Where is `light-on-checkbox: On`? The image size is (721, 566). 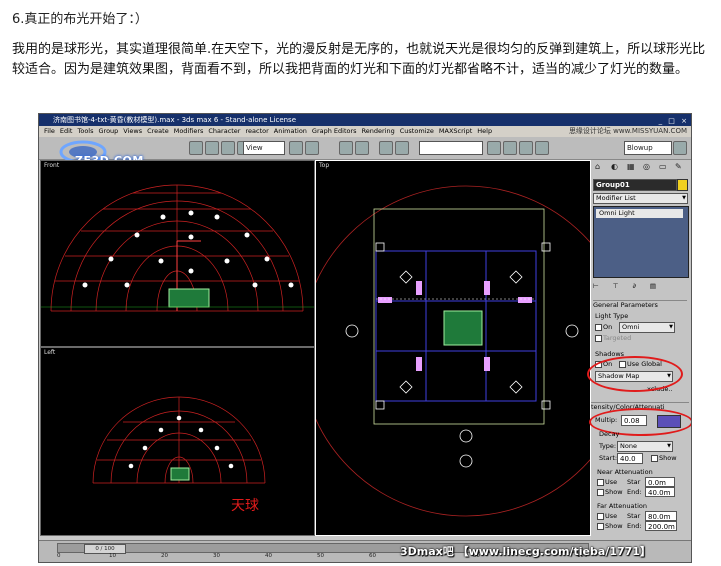 light-on-checkbox: On is located at coordinates (603, 327).